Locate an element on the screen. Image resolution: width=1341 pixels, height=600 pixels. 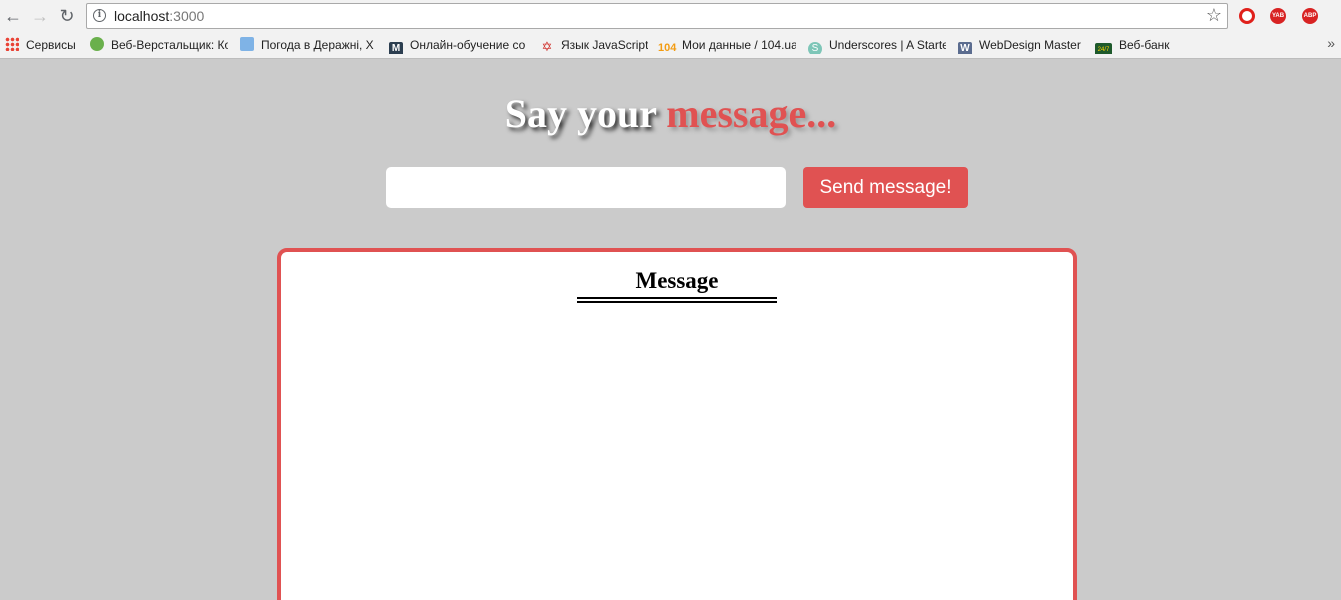
wdm-logo-icon: W is located at coordinates (965, 48).